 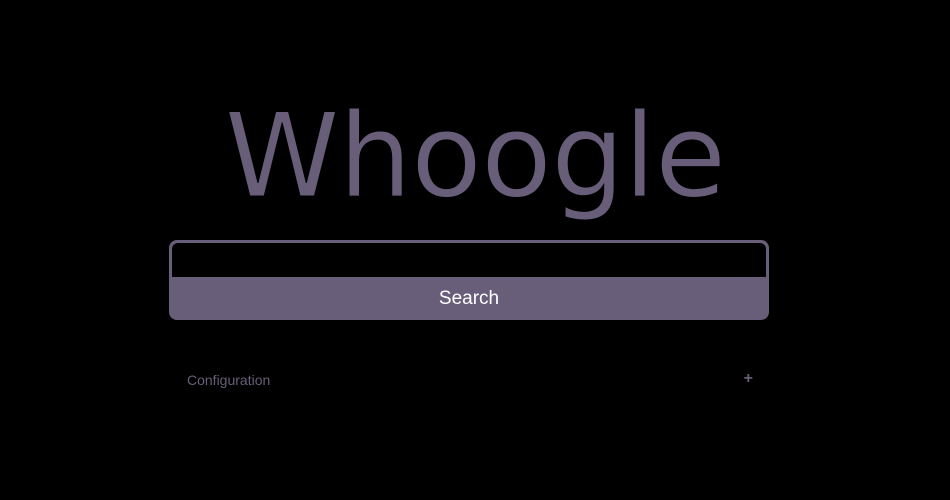 What do you see at coordinates (469, 260) in the screenshot?
I see `search-input` at bounding box center [469, 260].